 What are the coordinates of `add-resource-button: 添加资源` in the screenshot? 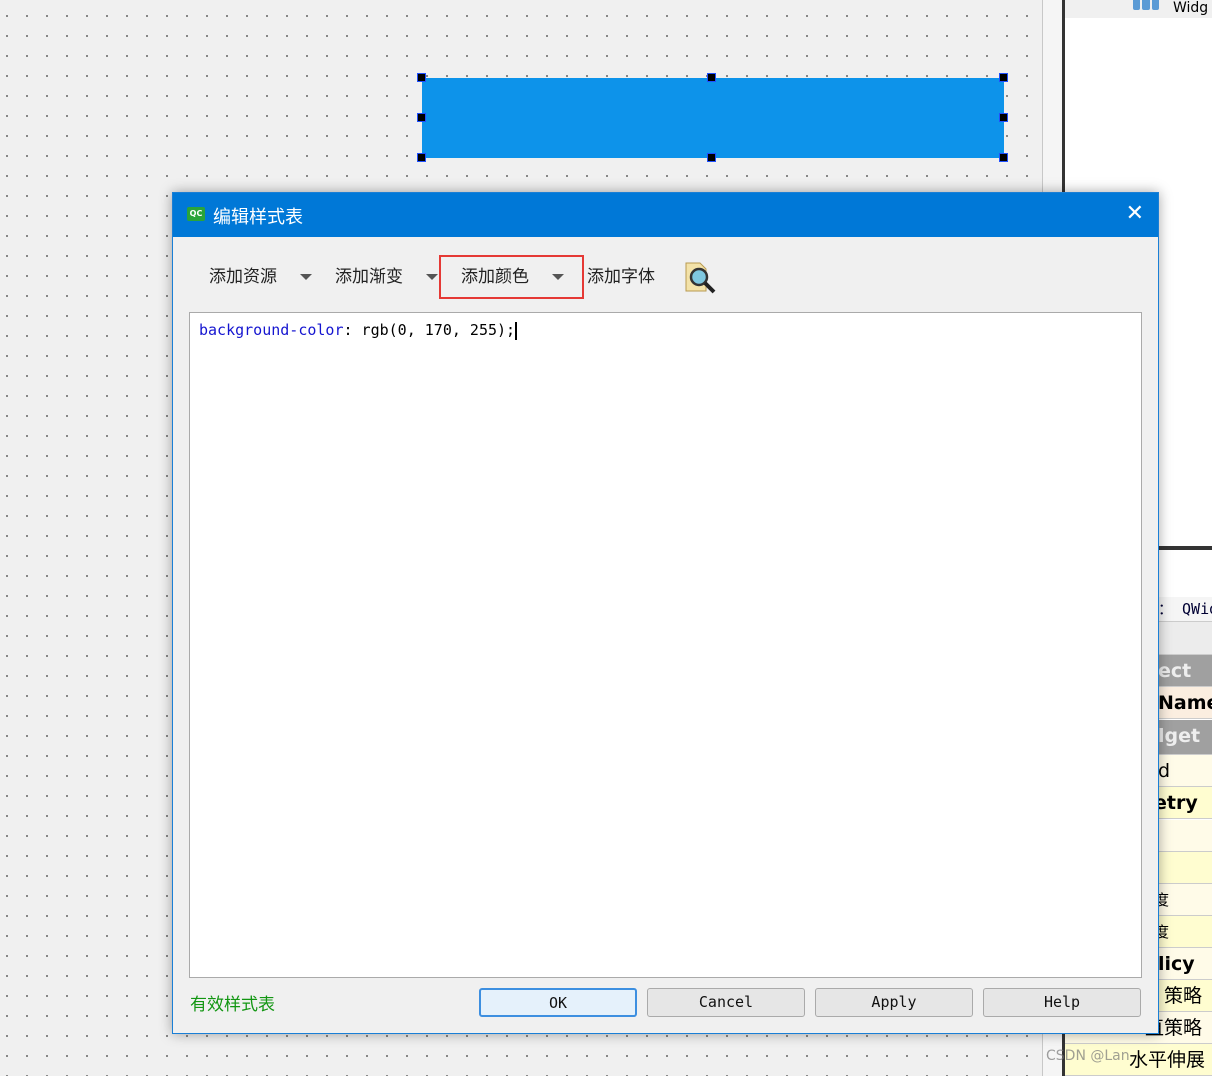 It's located at (261, 277).